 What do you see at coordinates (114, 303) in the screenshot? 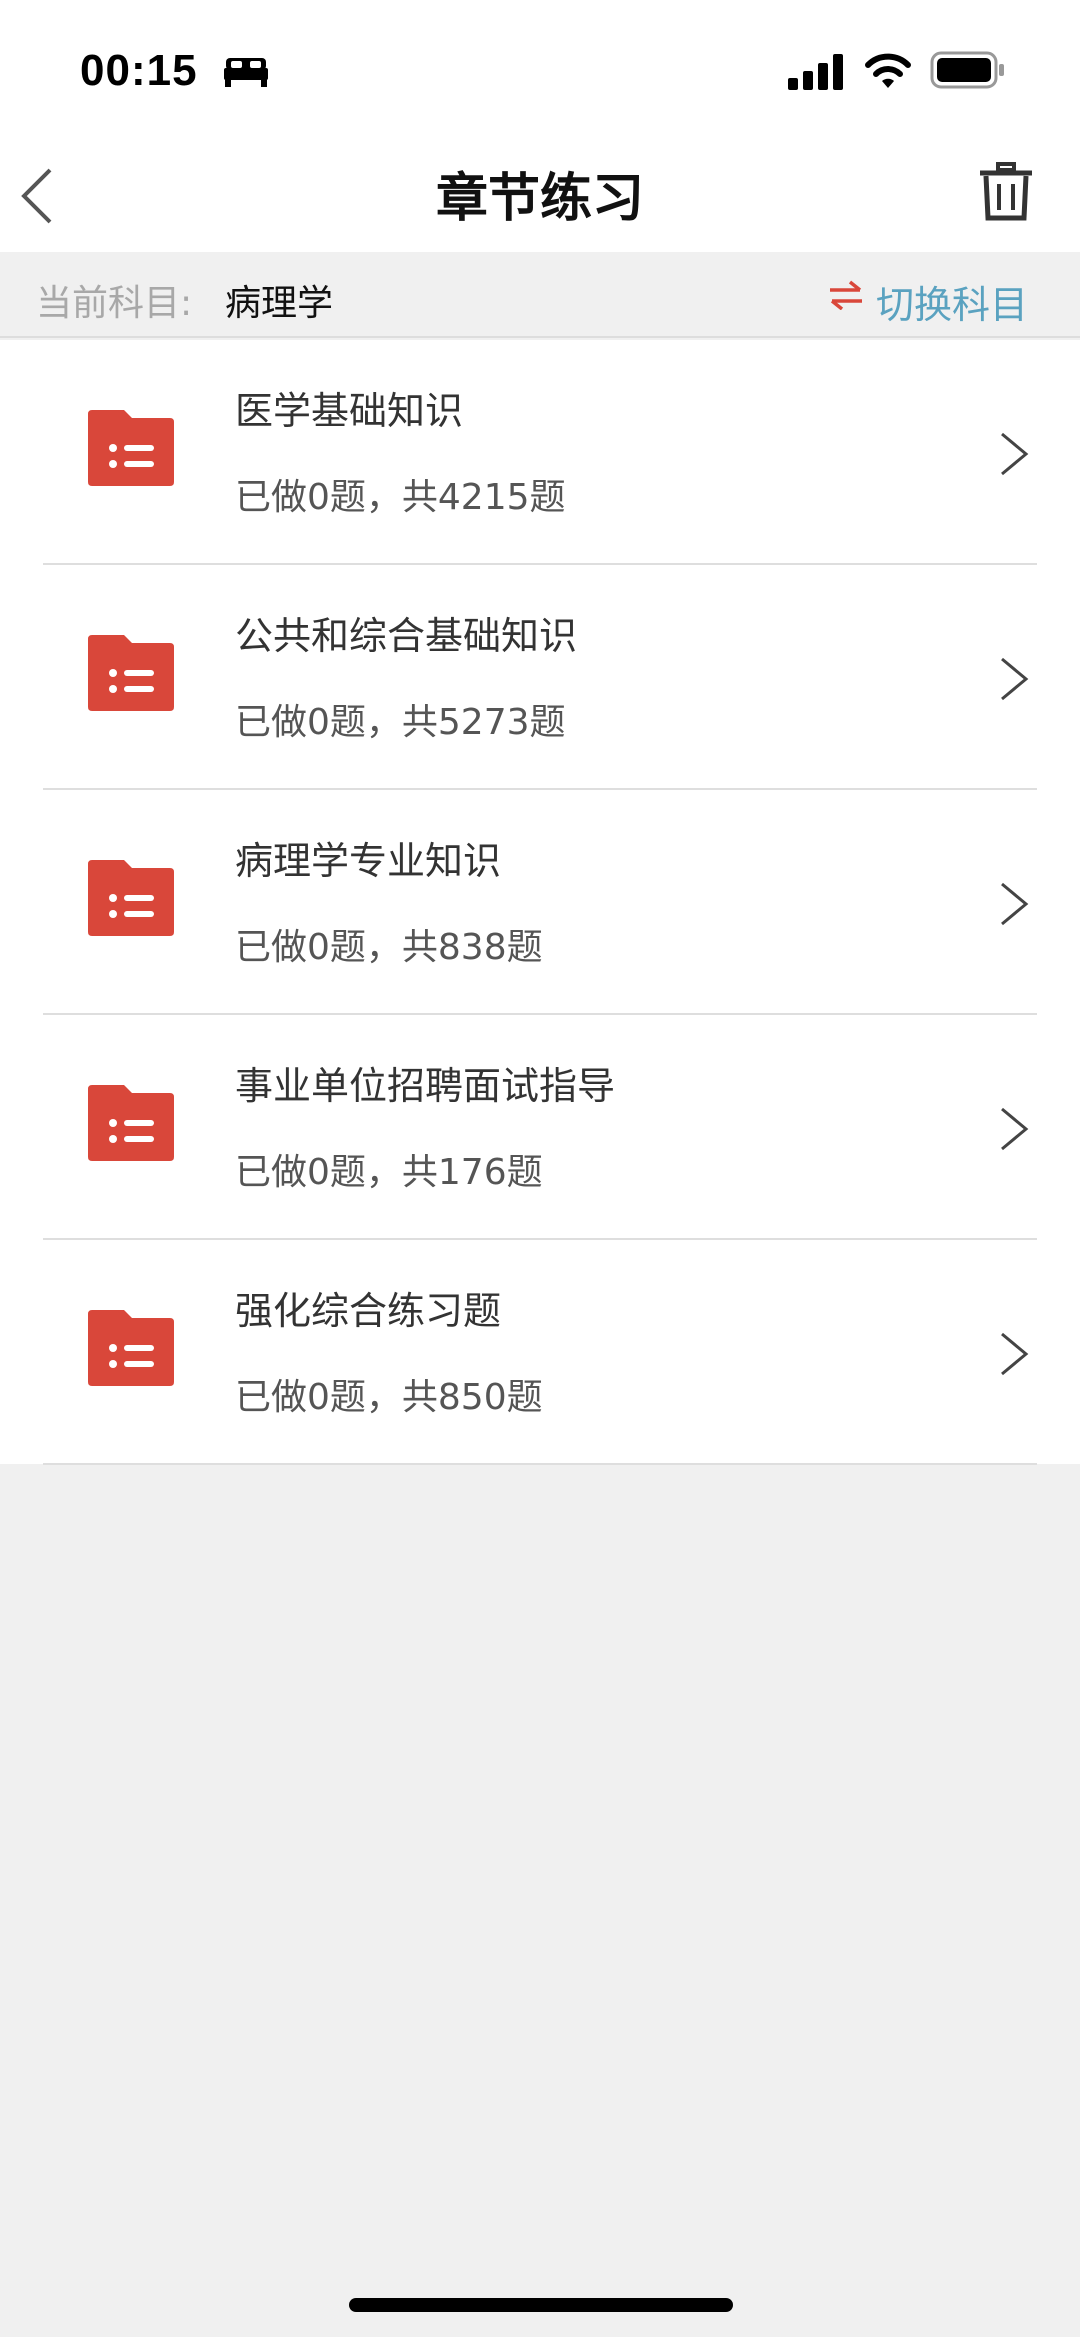
I see `subject-label: 当前科目:` at bounding box center [114, 303].